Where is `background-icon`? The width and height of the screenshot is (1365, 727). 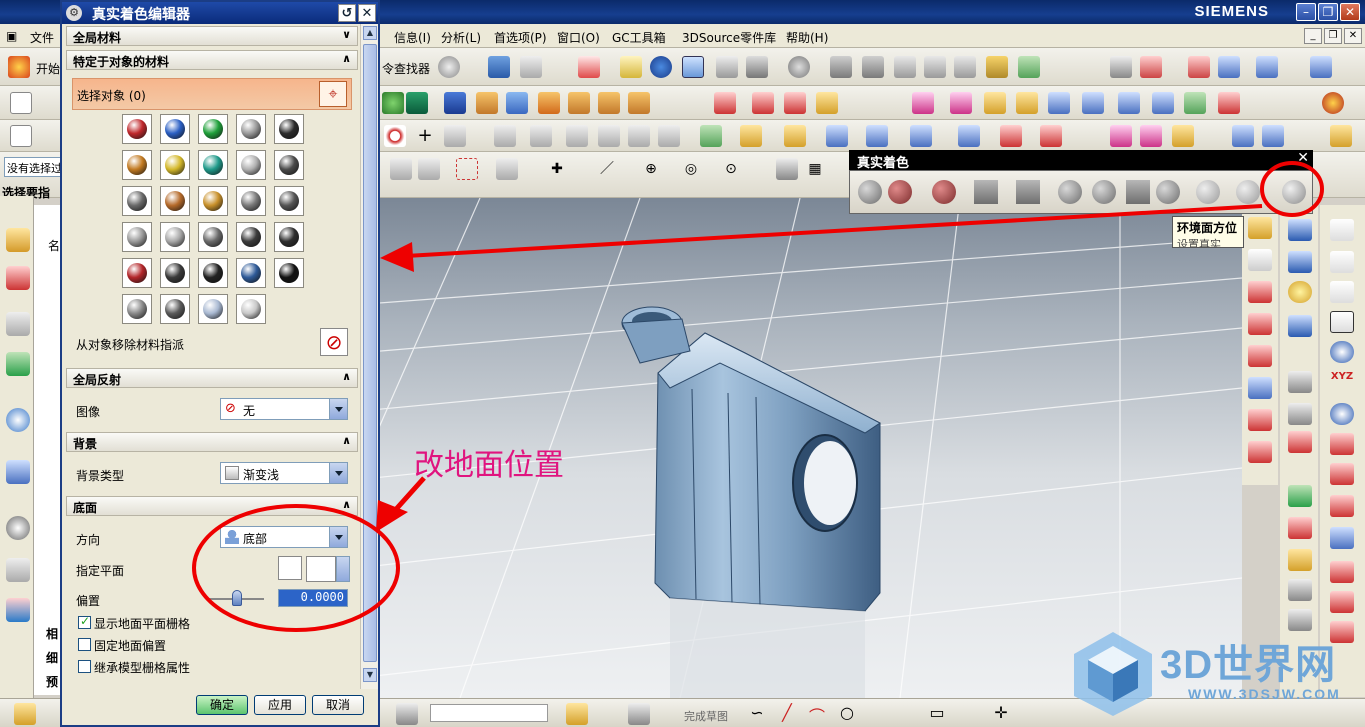 background-icon is located at coordinates (986, 192).